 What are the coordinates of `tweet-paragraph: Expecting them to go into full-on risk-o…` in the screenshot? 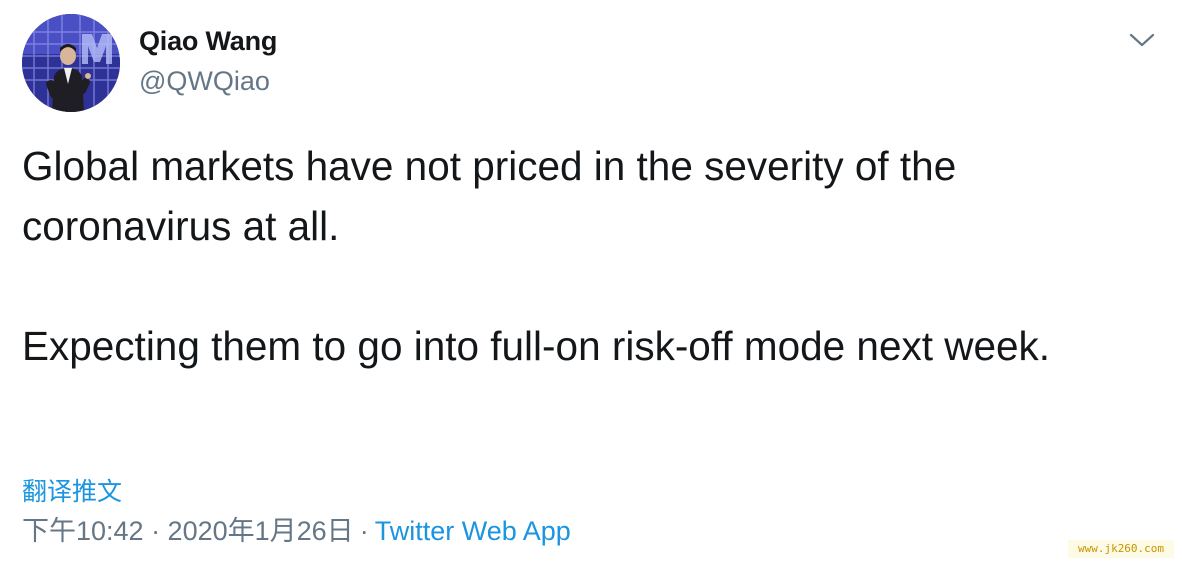 It's located at (536, 346).